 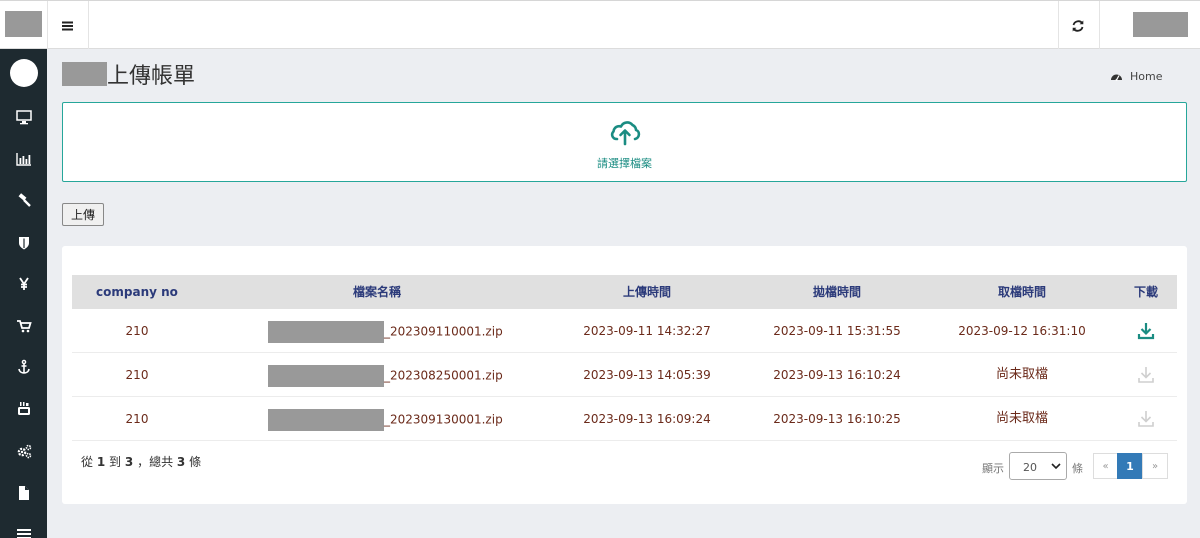 I want to click on bar-chart-icon, so click(x=23, y=159).